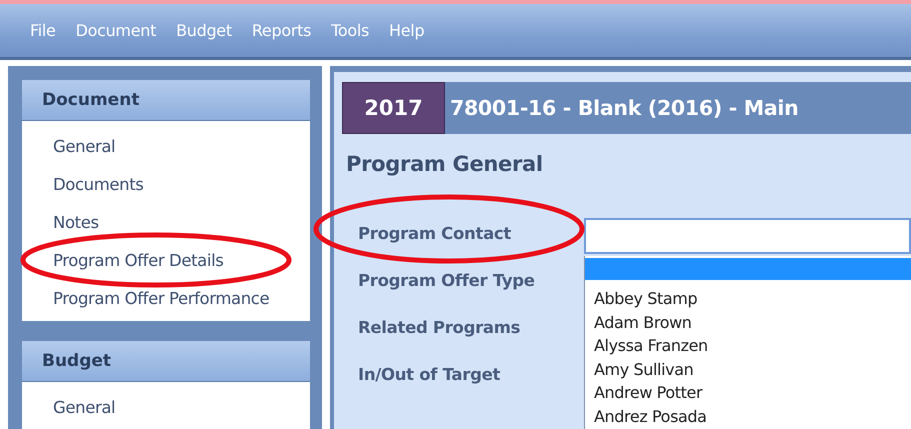 This screenshot has height=429, width=911. I want to click on section-header: Budget, so click(166, 361).